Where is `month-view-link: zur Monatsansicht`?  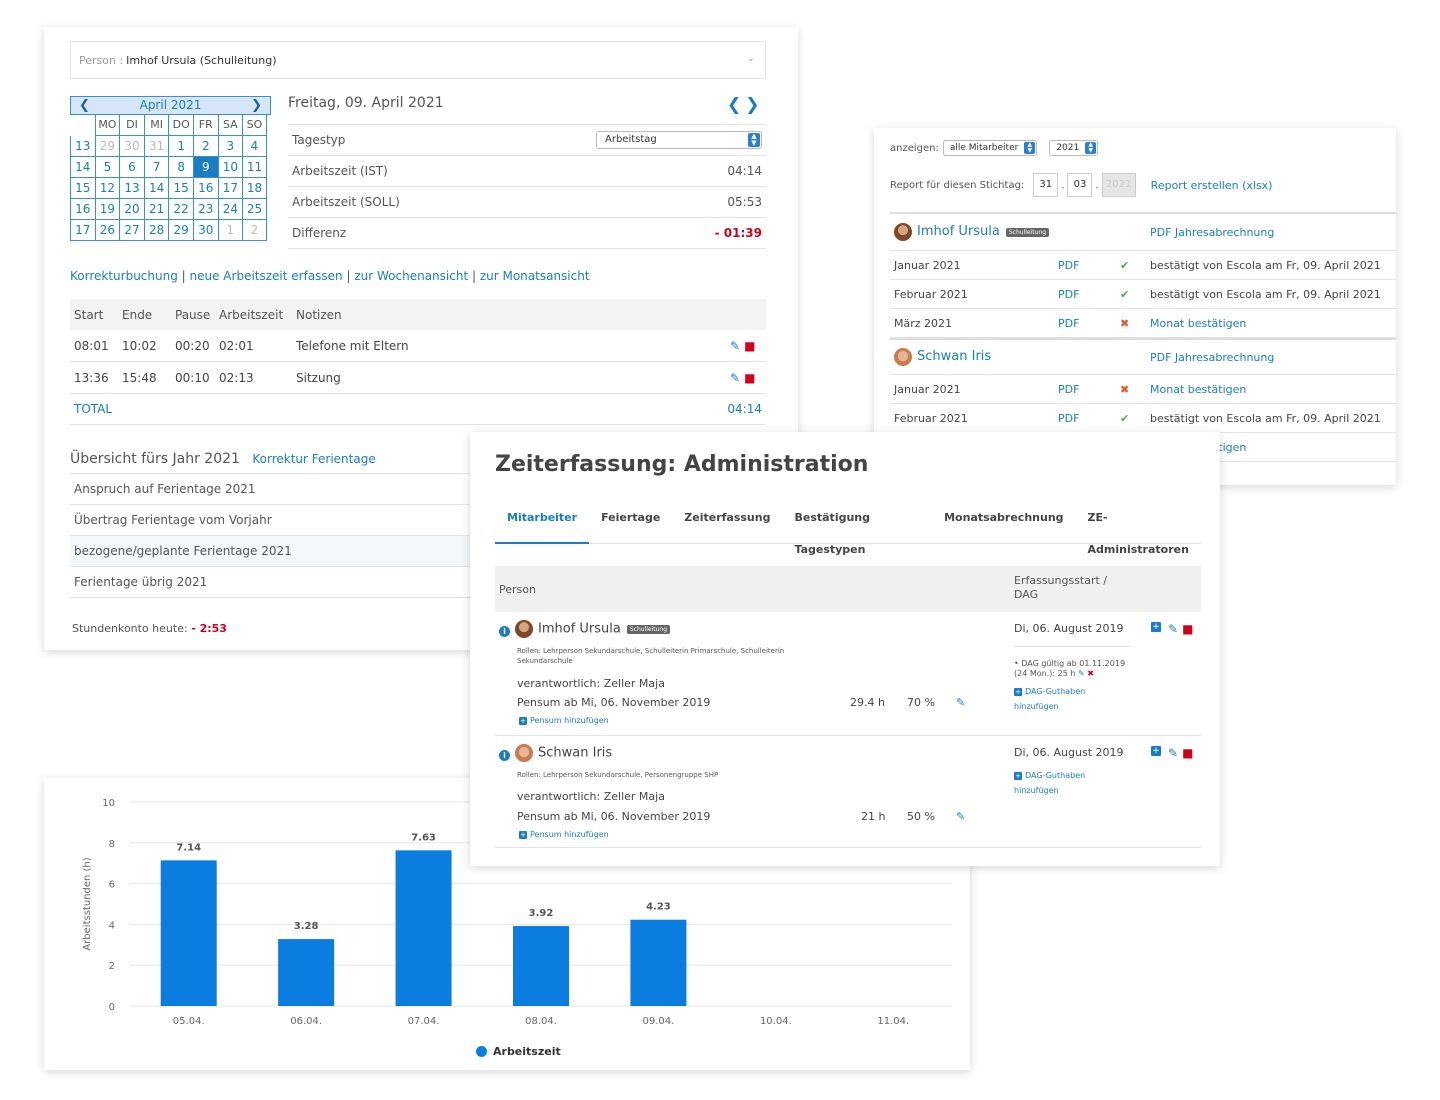 month-view-link: zur Monatsansicht is located at coordinates (535, 276).